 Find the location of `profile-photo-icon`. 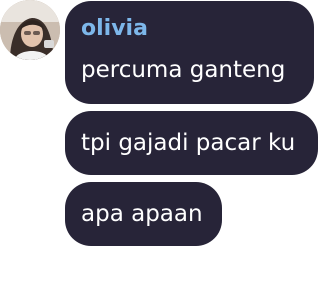

profile-photo-icon is located at coordinates (30, 30).